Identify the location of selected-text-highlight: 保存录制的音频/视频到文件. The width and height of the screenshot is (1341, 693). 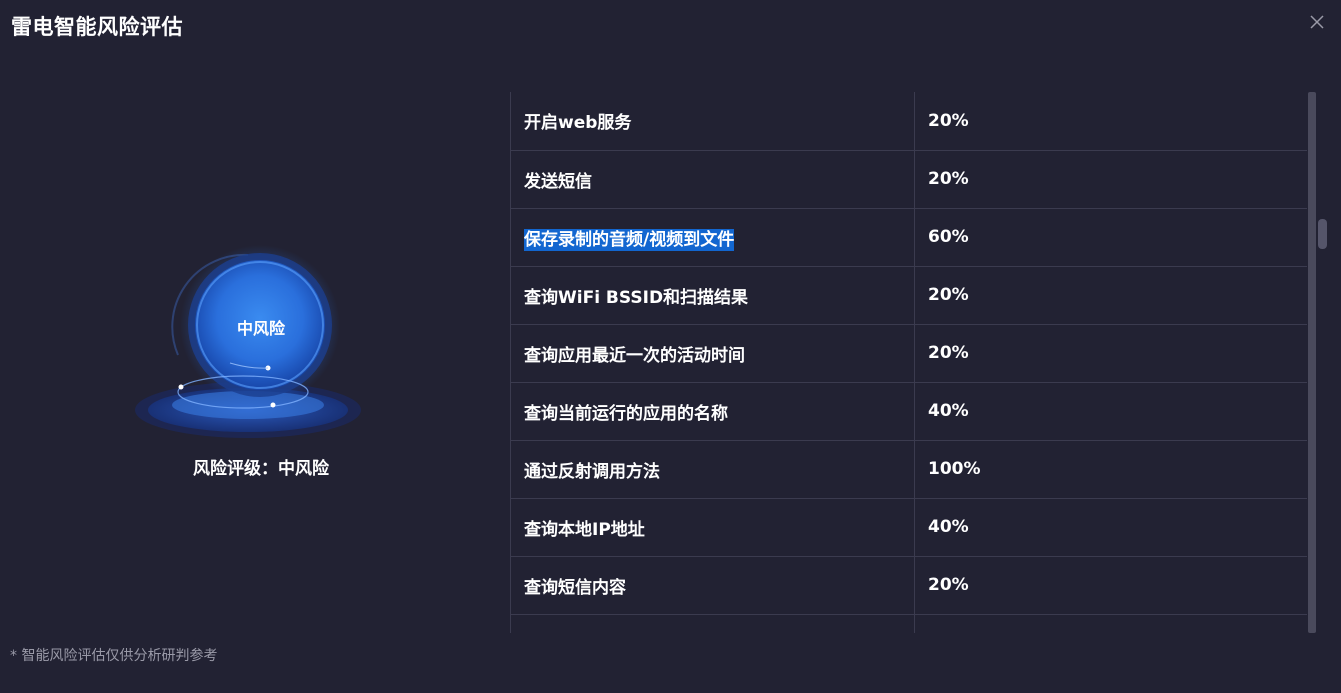
(629, 239).